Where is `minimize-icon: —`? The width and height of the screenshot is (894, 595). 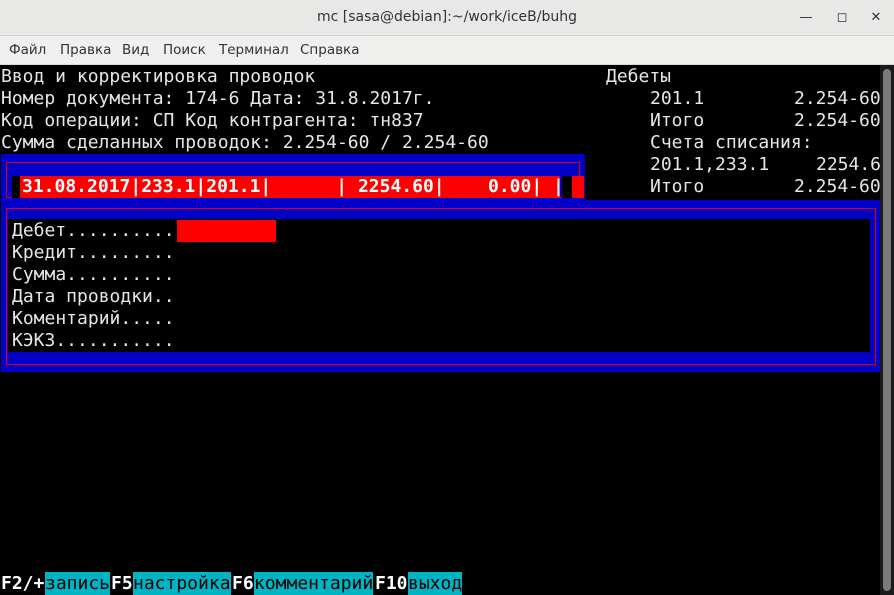
minimize-icon: — is located at coordinates (806, 18).